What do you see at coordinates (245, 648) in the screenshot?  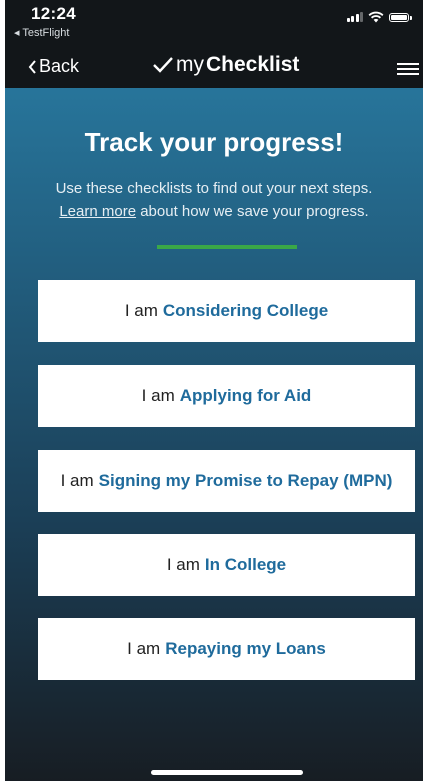 I see `option-label: Repaying my Loans` at bounding box center [245, 648].